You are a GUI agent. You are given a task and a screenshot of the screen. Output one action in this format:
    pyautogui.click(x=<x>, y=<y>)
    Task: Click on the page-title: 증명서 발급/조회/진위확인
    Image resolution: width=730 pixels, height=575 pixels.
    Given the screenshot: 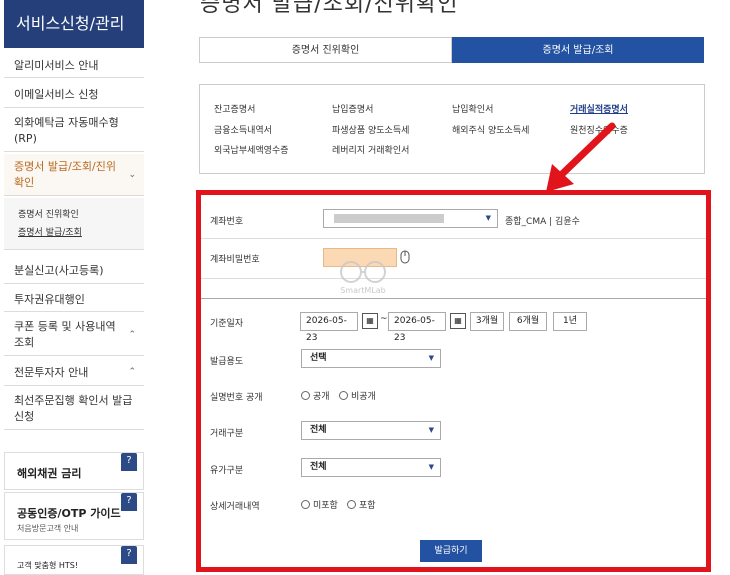 What is the action you would take?
    pyautogui.click(x=329, y=8)
    